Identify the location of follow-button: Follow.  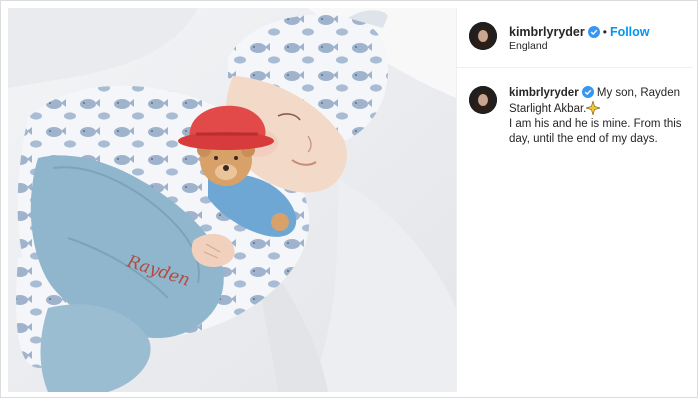
(630, 32).